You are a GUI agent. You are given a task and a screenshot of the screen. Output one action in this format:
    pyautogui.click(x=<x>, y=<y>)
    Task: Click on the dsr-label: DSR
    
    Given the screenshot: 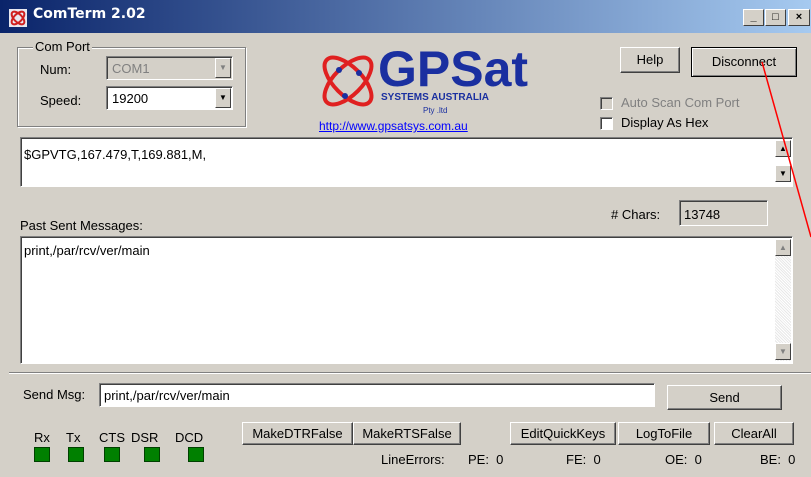 What is the action you would take?
    pyautogui.click(x=145, y=437)
    